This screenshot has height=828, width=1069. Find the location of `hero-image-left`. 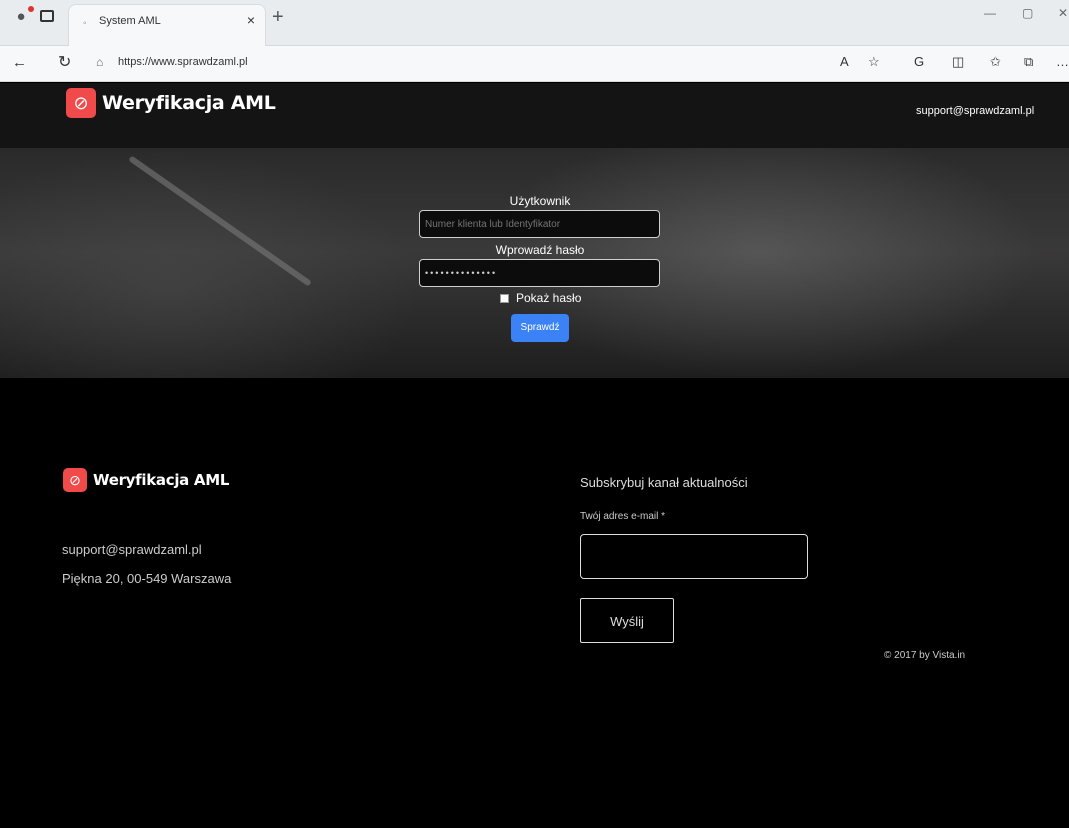

hero-image-left is located at coordinates (210, 263).